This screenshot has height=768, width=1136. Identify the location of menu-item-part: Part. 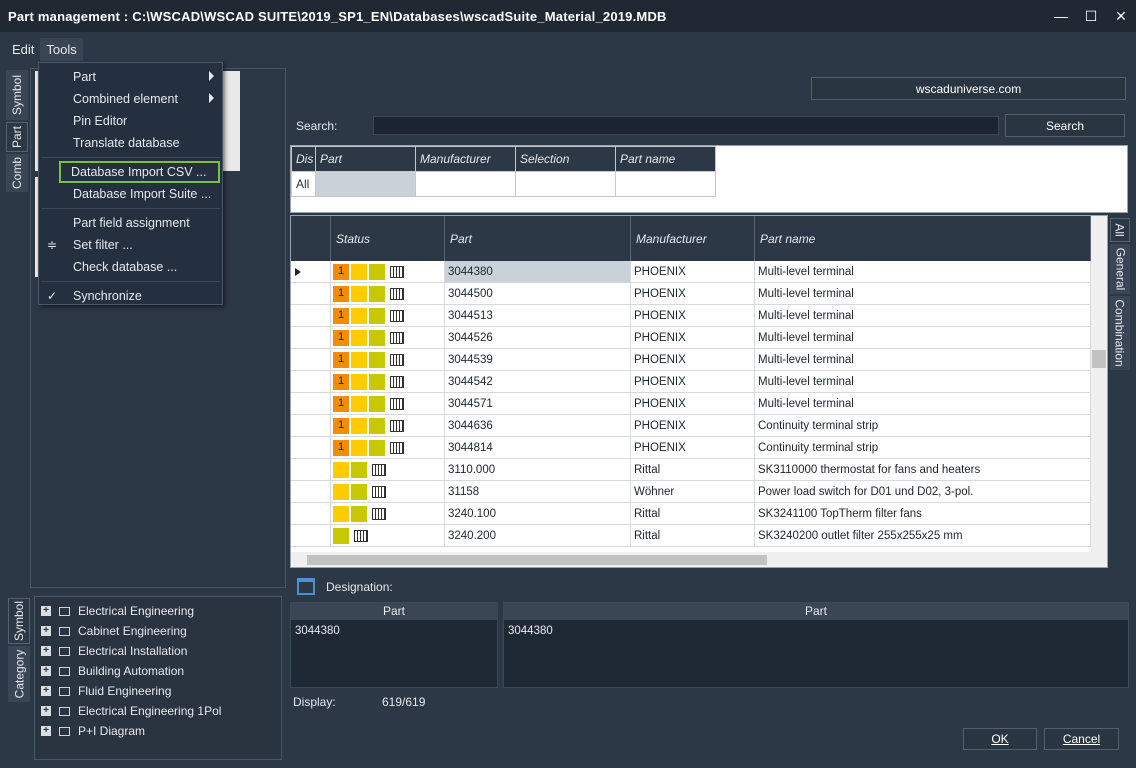
(130, 77).